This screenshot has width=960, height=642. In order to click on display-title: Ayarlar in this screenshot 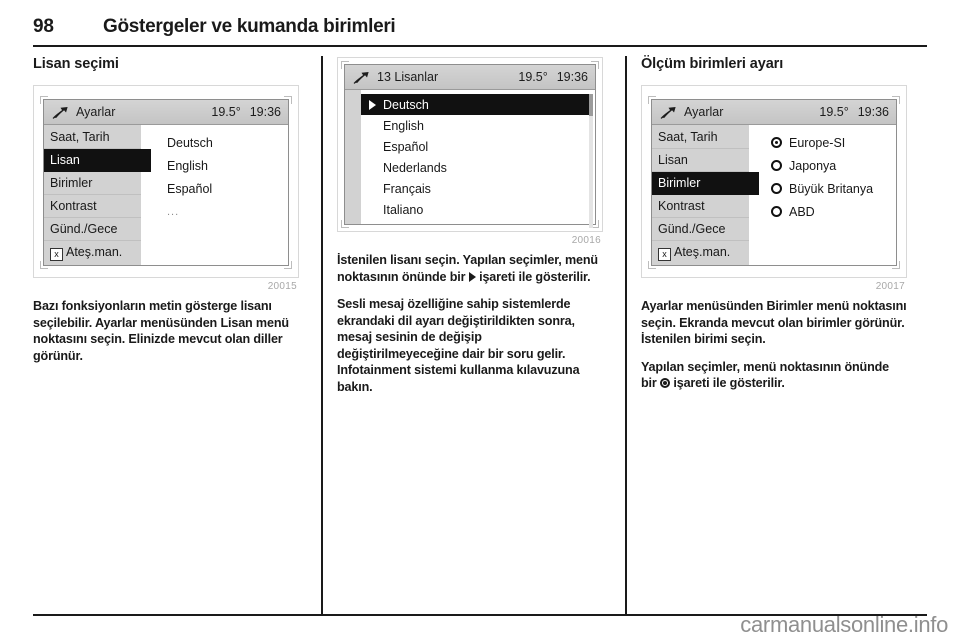, I will do `click(704, 112)`.